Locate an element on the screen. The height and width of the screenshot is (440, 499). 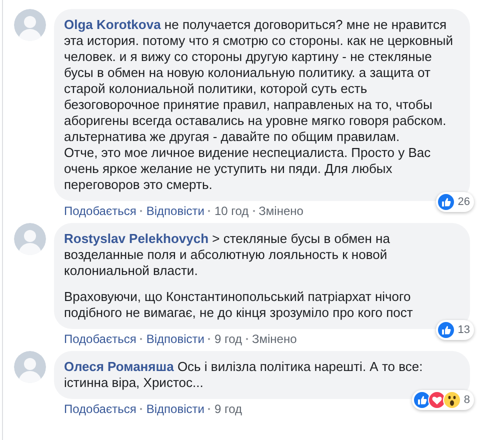
reaction-badge: 26 is located at coordinates (455, 202).